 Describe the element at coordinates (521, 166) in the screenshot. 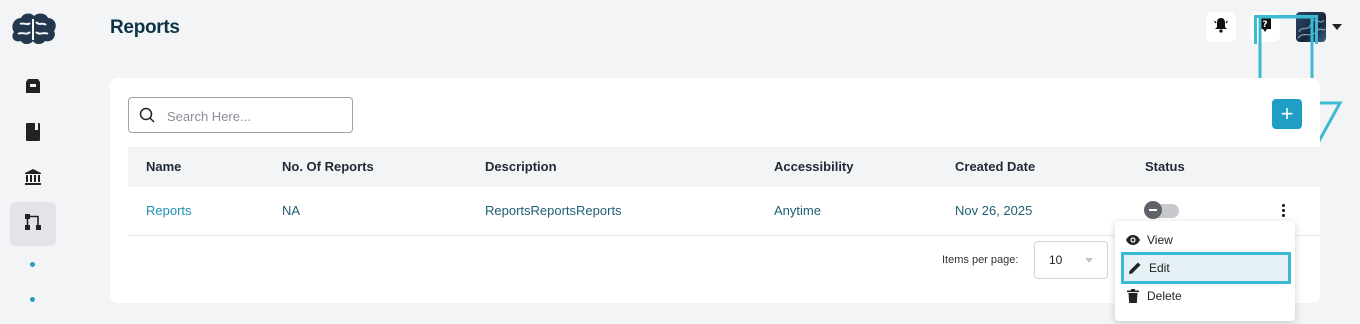

I see `column-header-description: Description` at that location.